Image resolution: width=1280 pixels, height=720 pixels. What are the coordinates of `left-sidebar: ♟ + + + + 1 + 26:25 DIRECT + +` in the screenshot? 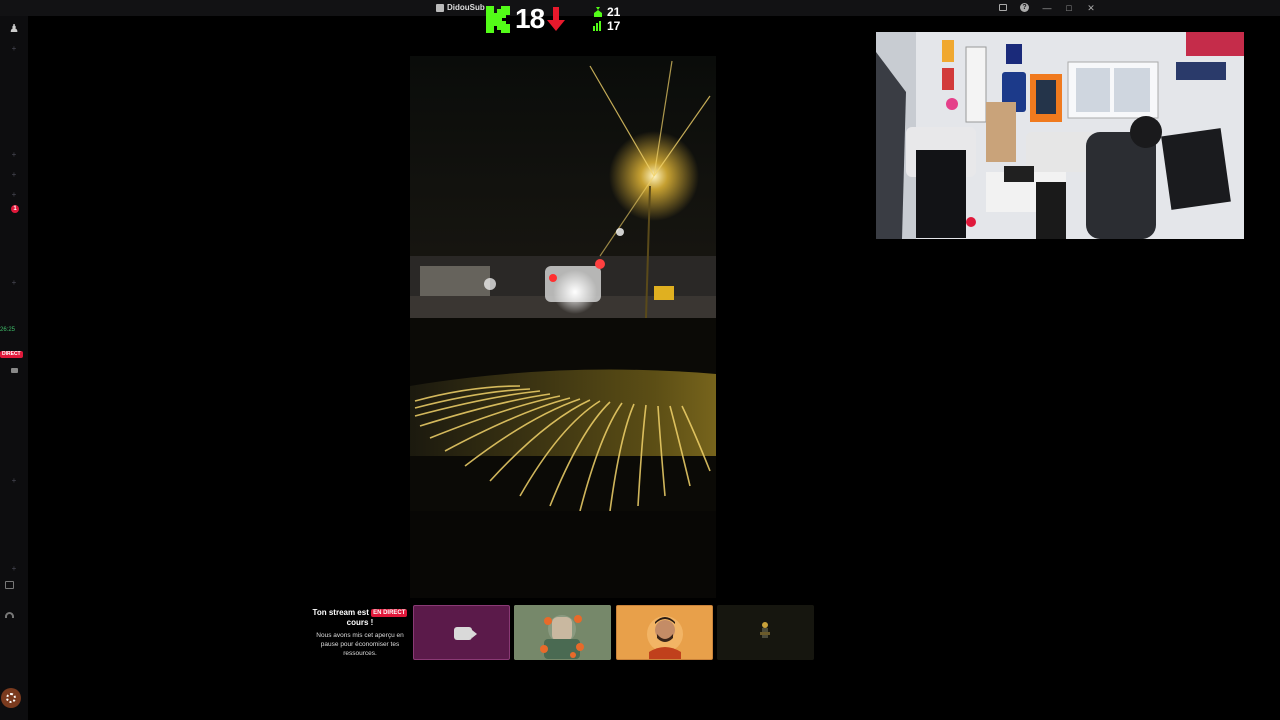 It's located at (14, 368).